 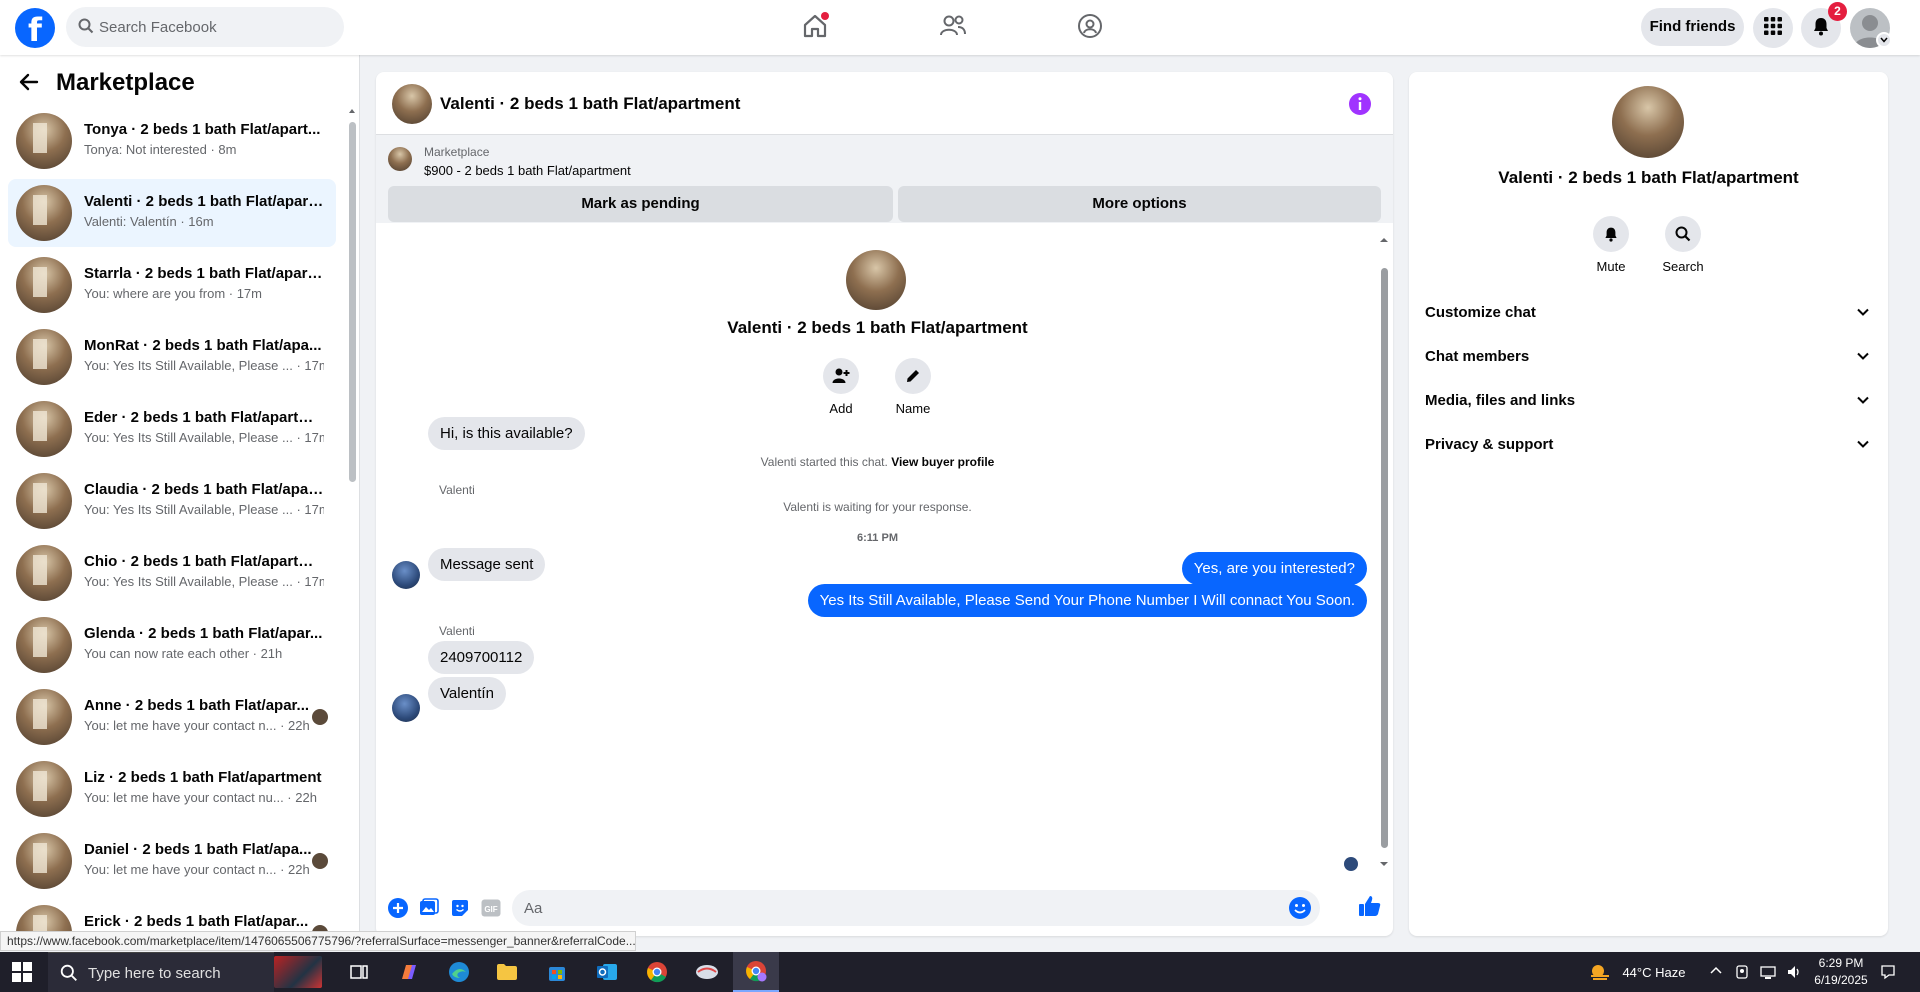 What do you see at coordinates (1611, 266) in the screenshot?
I see `mute-label: Mute` at bounding box center [1611, 266].